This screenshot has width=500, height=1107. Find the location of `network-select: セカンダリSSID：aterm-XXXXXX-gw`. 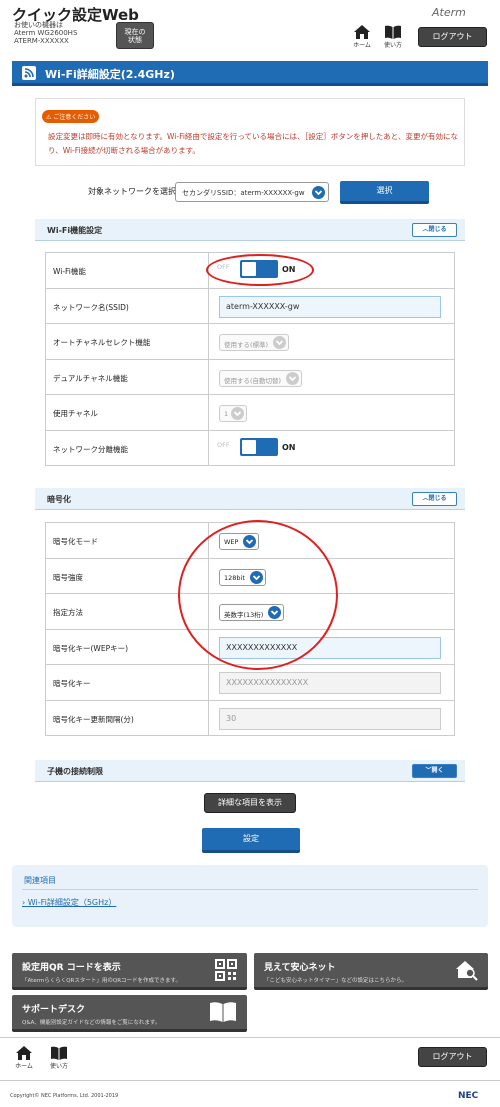

network-select: セカンダリSSID：aterm-XXXXXX-gw is located at coordinates (252, 192).